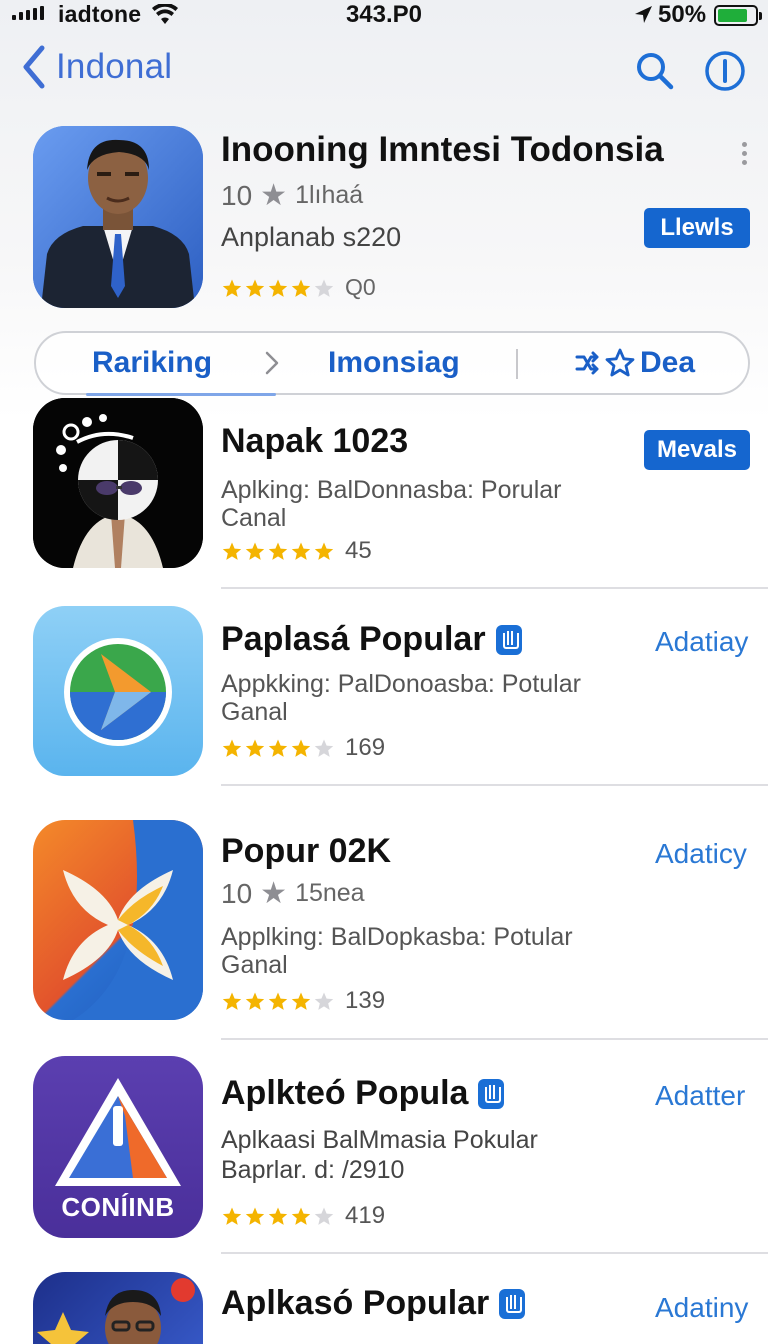 This screenshot has width=768, height=1344. I want to click on app-rating: 419, so click(303, 1216).